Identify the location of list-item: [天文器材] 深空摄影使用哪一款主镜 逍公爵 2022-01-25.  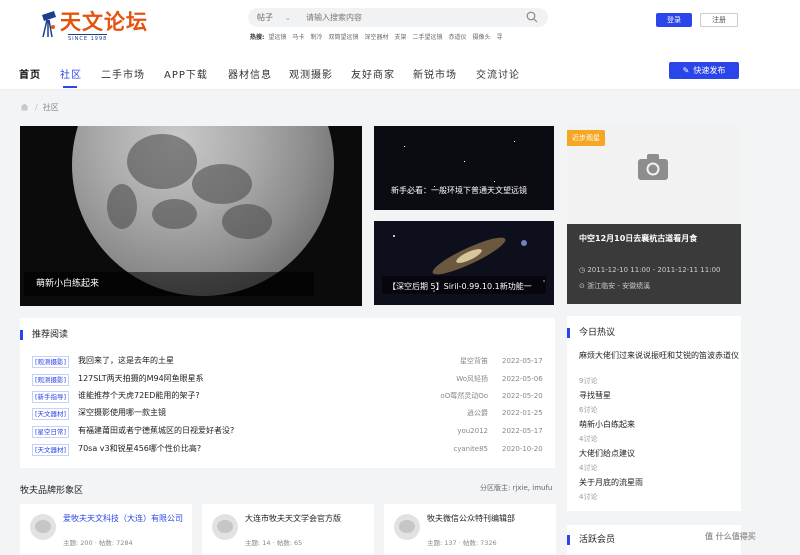
(294, 413).